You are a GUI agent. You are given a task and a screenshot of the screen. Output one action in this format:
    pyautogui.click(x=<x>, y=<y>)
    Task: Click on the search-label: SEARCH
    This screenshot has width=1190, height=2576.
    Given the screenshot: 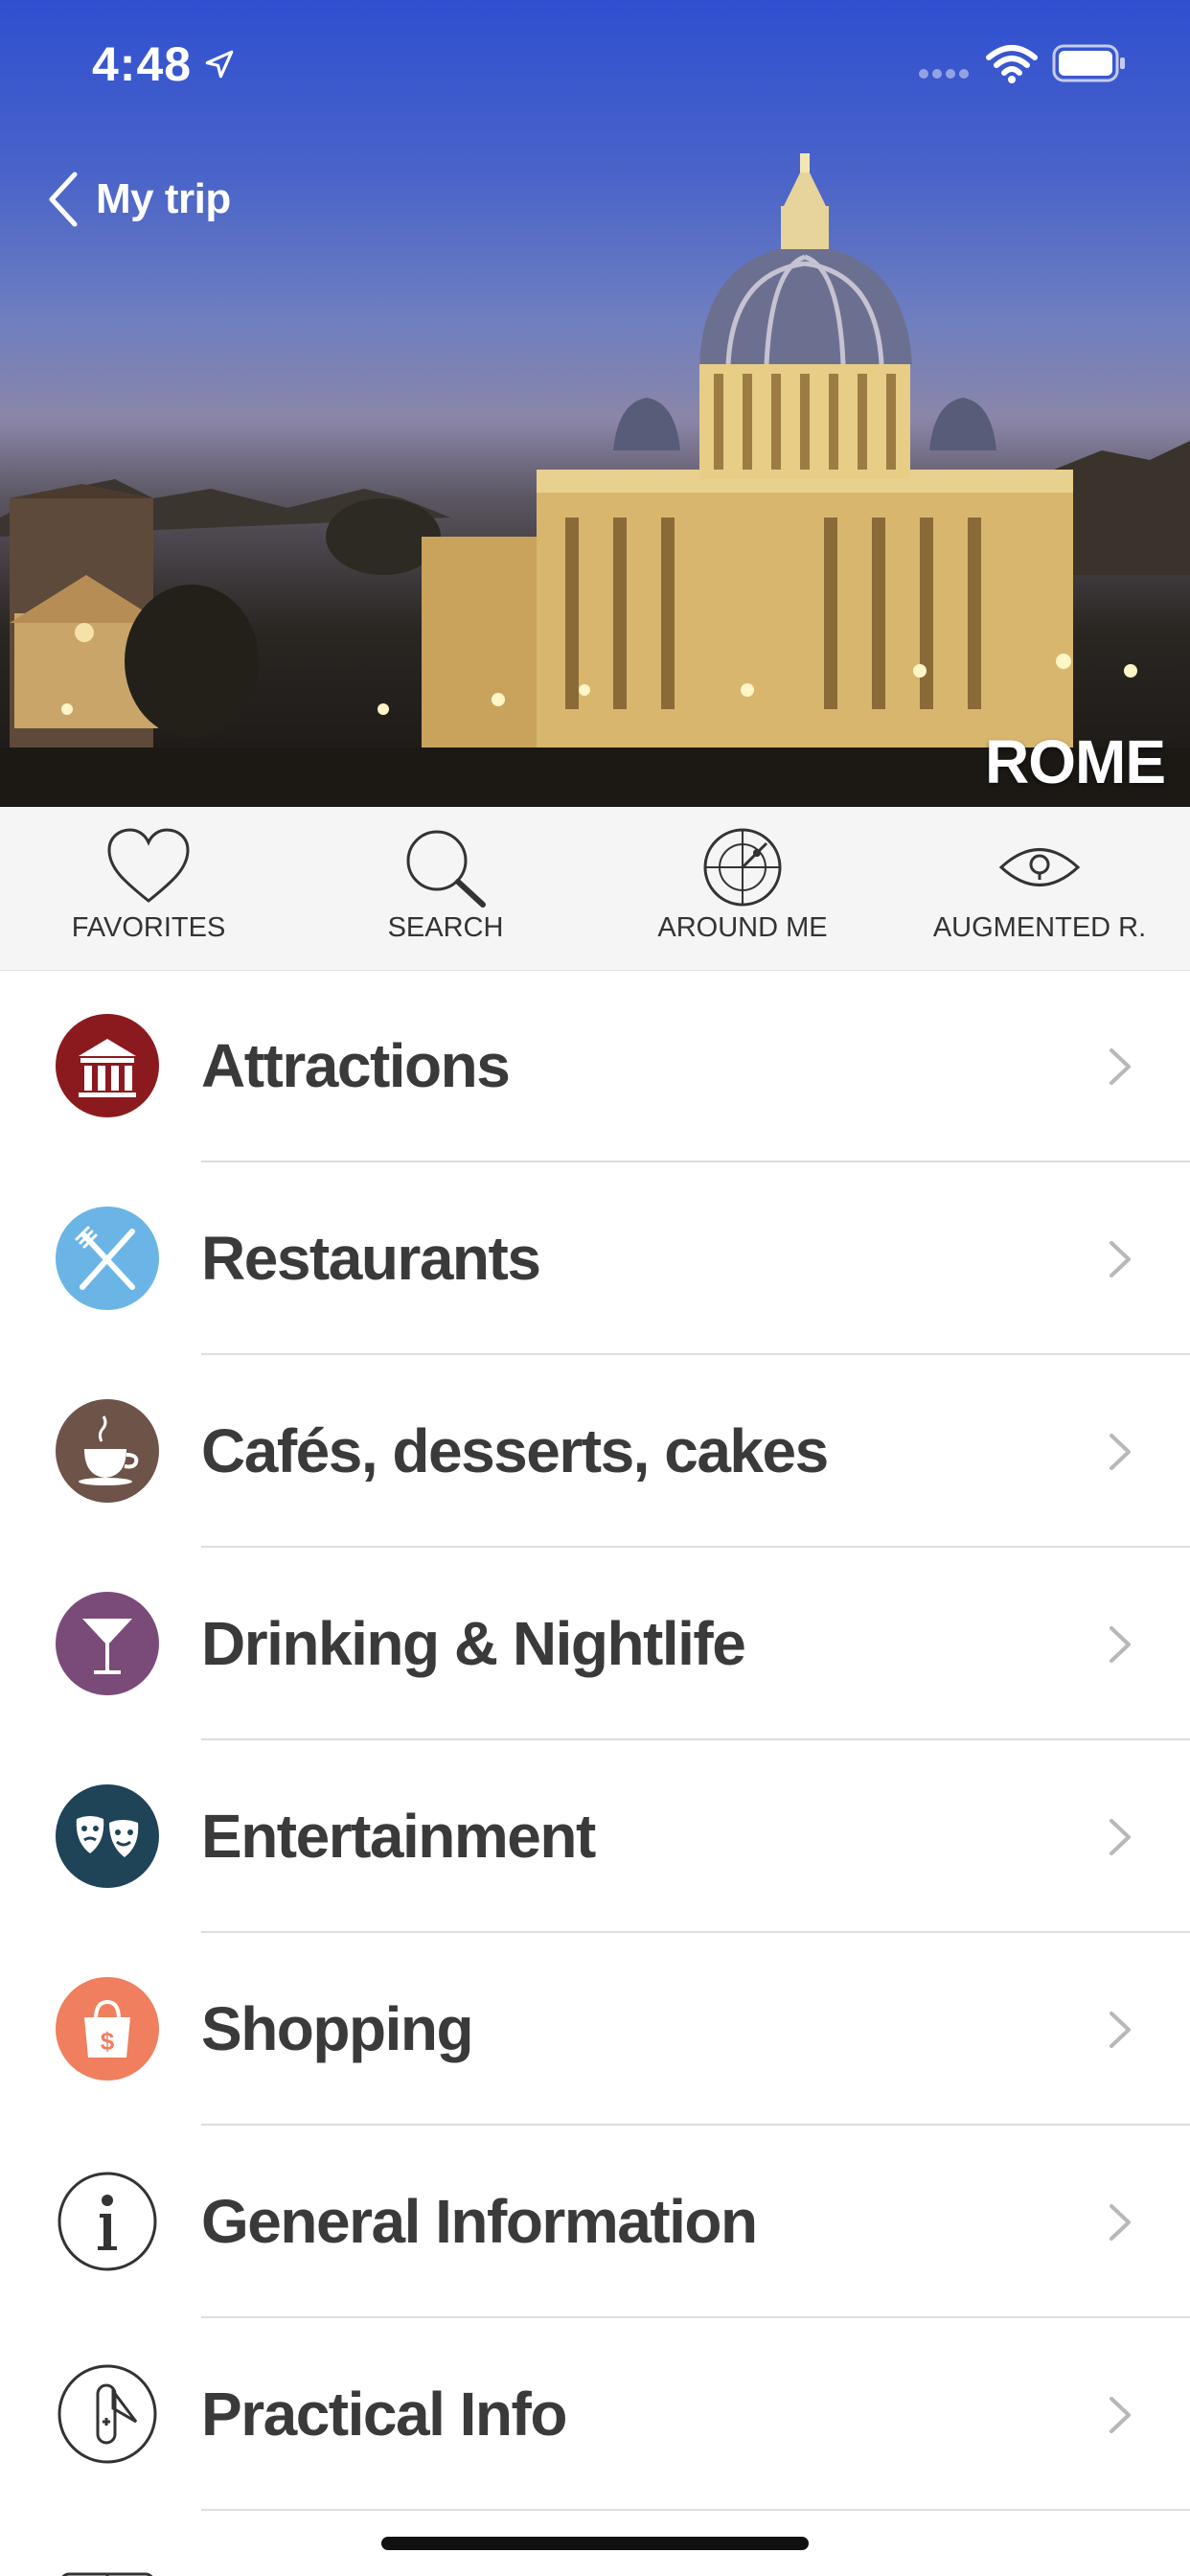 What is the action you would take?
    pyautogui.click(x=445, y=927)
    